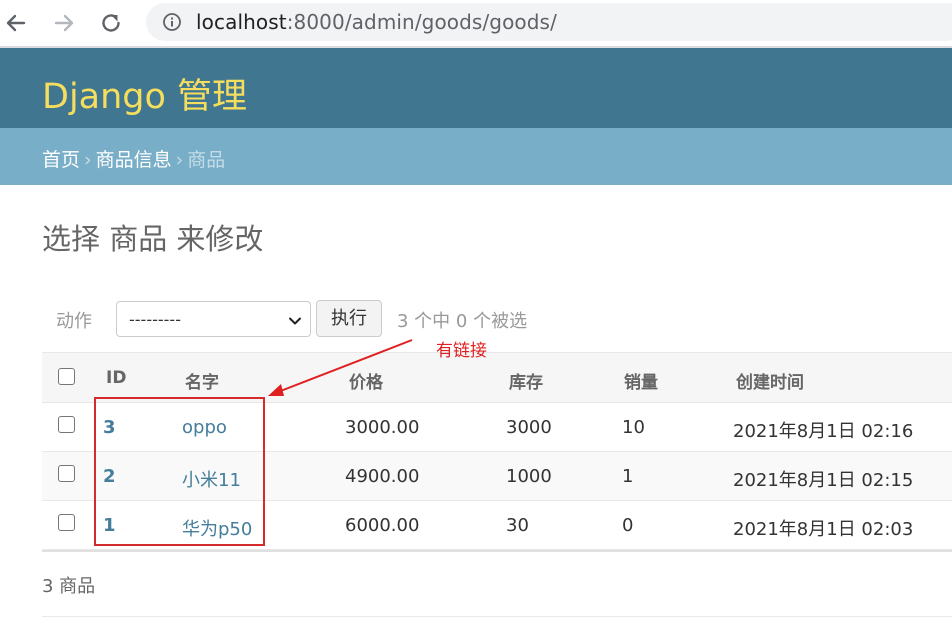 The image size is (952, 618). I want to click on chevron-down-icon, so click(295, 320).